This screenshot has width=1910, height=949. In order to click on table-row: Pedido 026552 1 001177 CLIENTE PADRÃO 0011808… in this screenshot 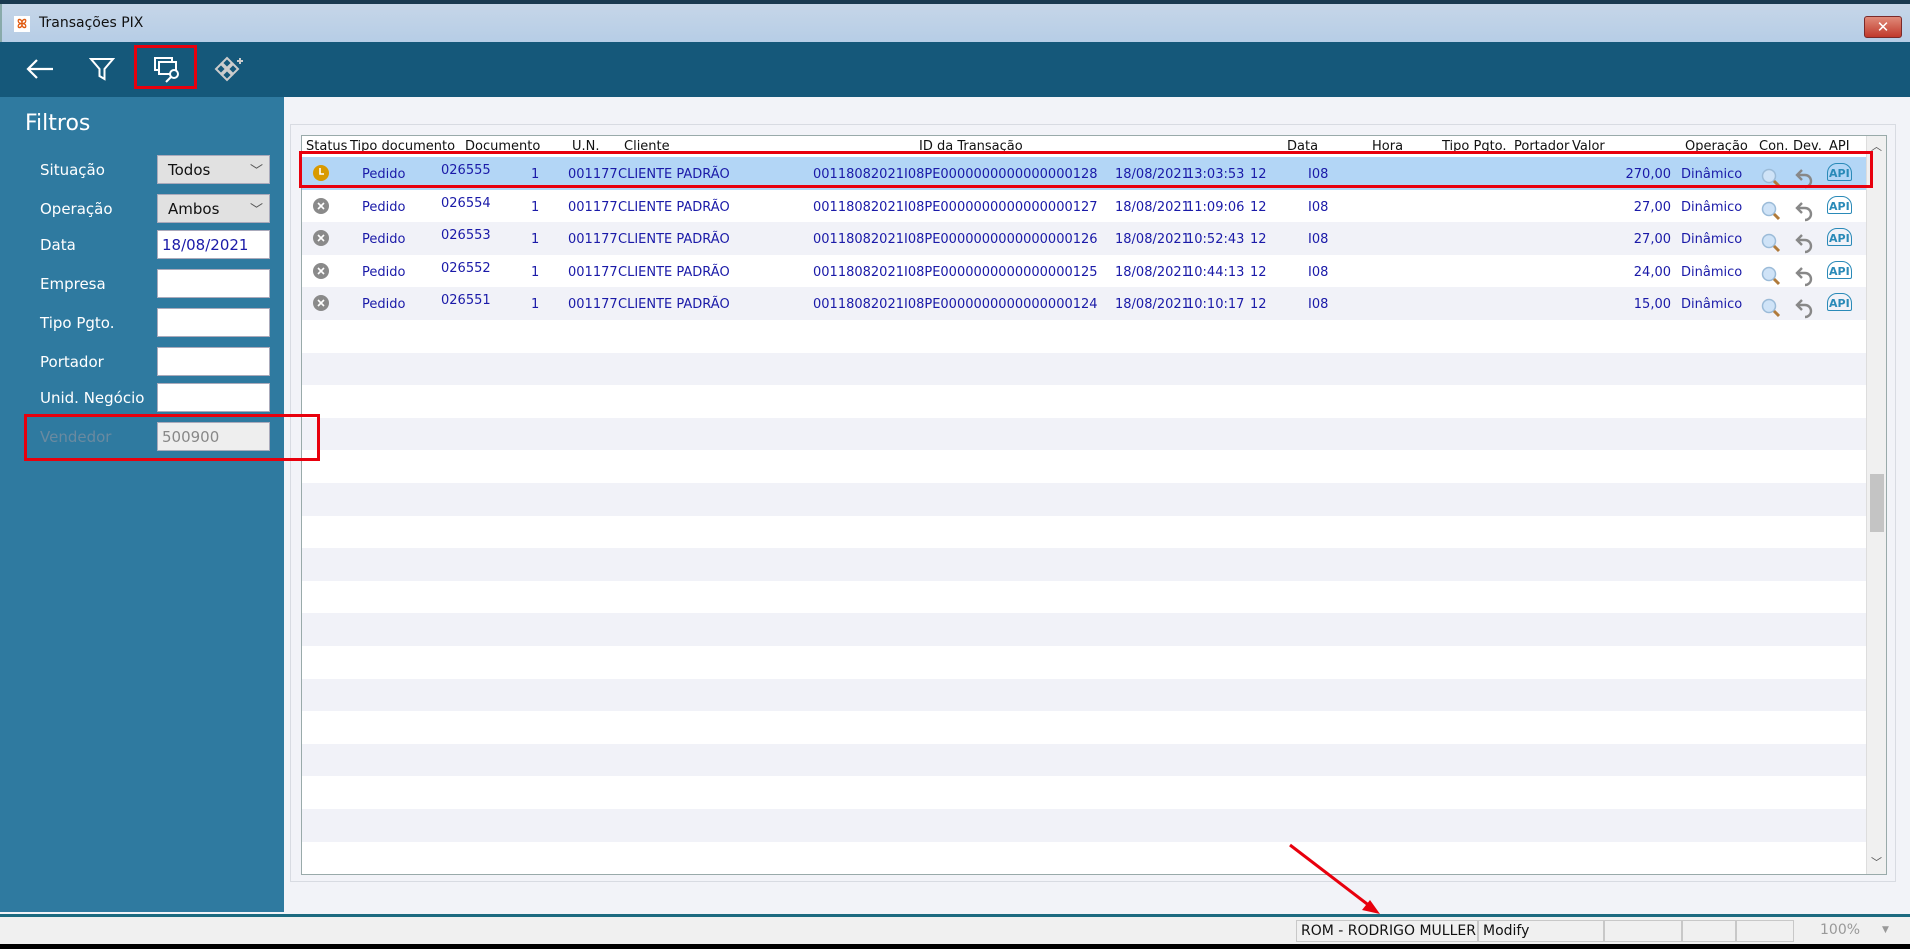, I will do `click(1084, 271)`.